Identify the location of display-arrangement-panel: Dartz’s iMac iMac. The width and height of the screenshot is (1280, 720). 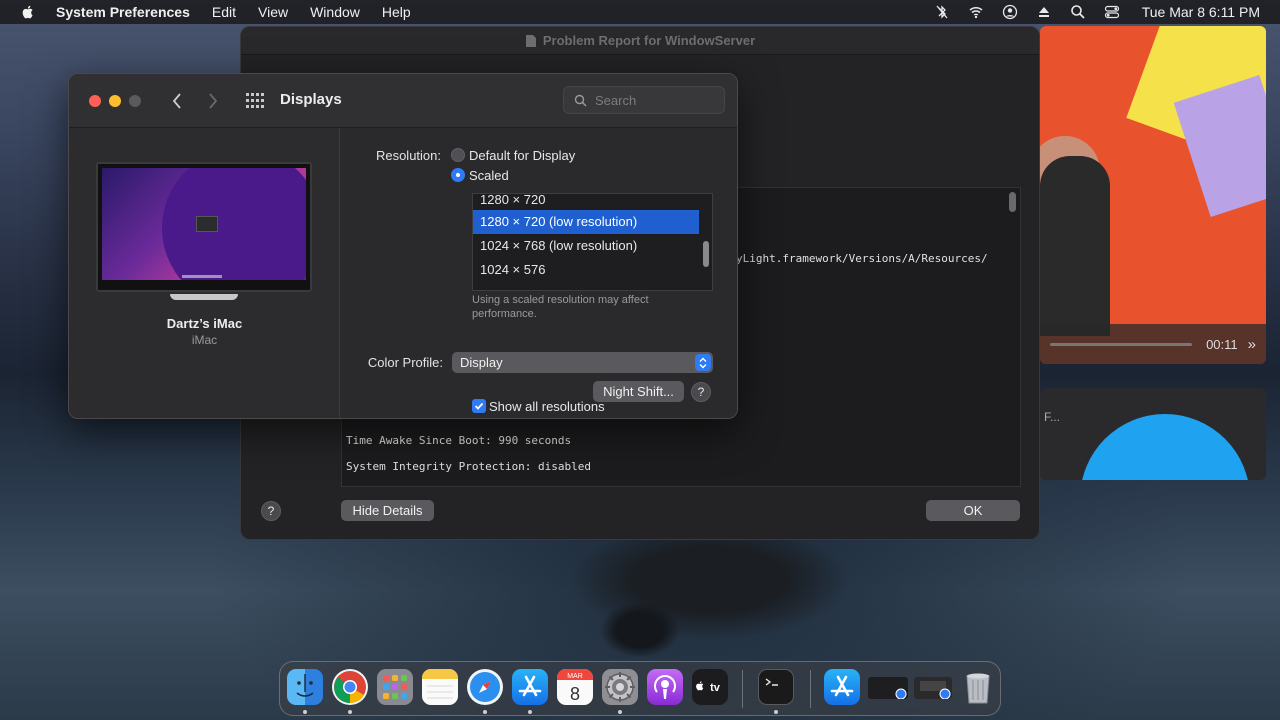
(204, 273).